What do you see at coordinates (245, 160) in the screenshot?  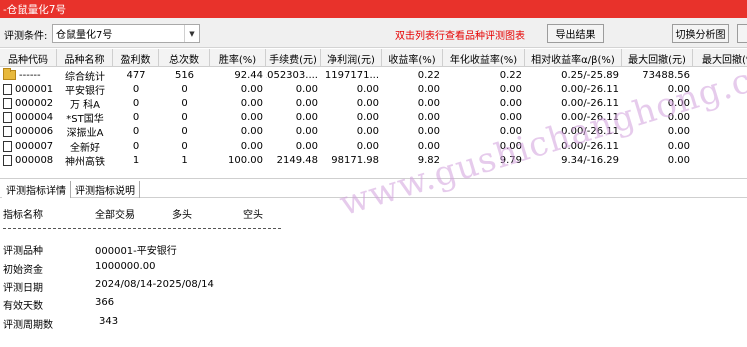 I see `cell-text: 100.00` at bounding box center [245, 160].